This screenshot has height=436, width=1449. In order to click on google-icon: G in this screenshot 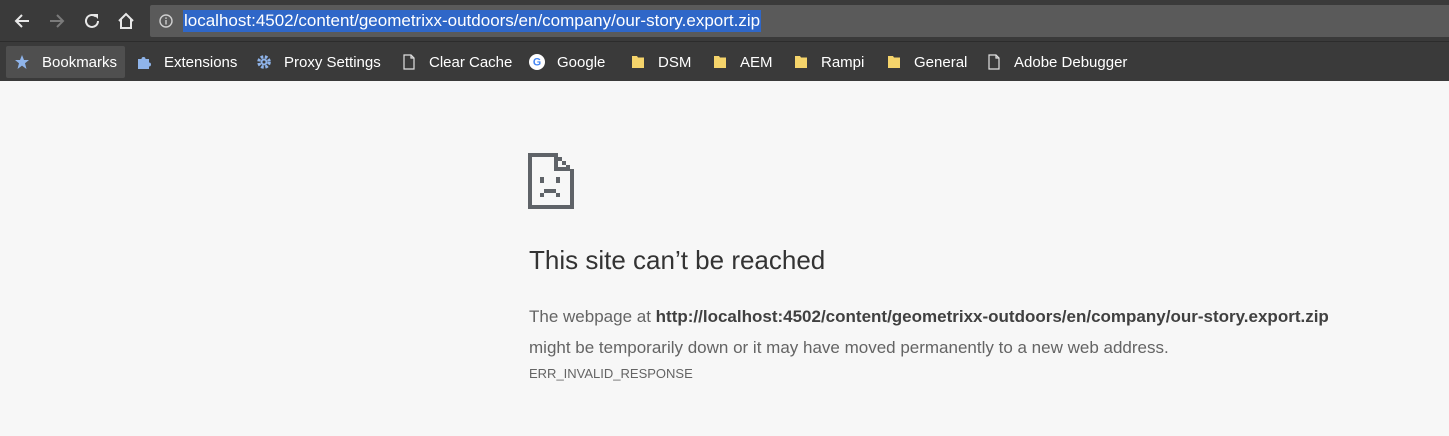, I will do `click(537, 62)`.